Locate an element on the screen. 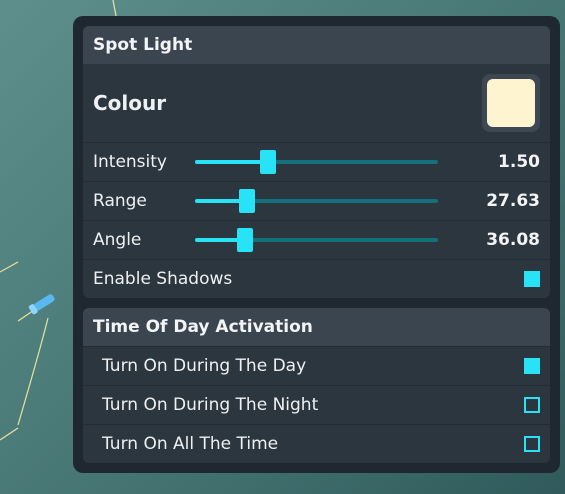 This screenshot has width=565, height=494. day-checkbox is located at coordinates (532, 366).